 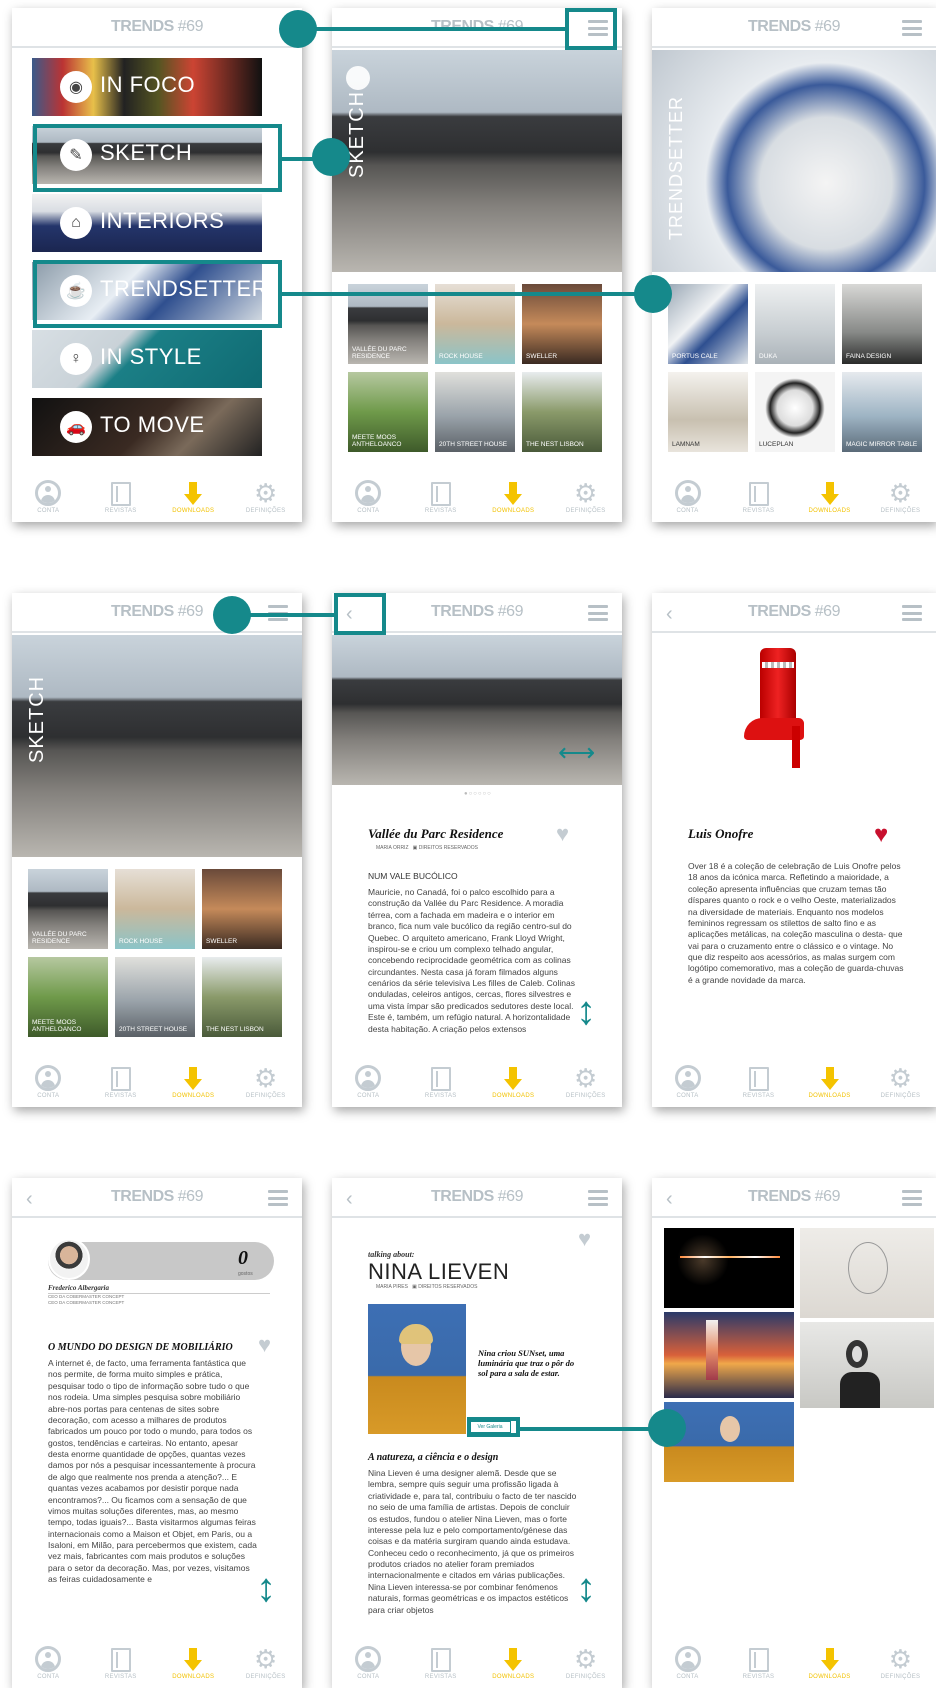 What do you see at coordinates (795, 324) in the screenshot?
I see `gallery-tile: DUKA` at bounding box center [795, 324].